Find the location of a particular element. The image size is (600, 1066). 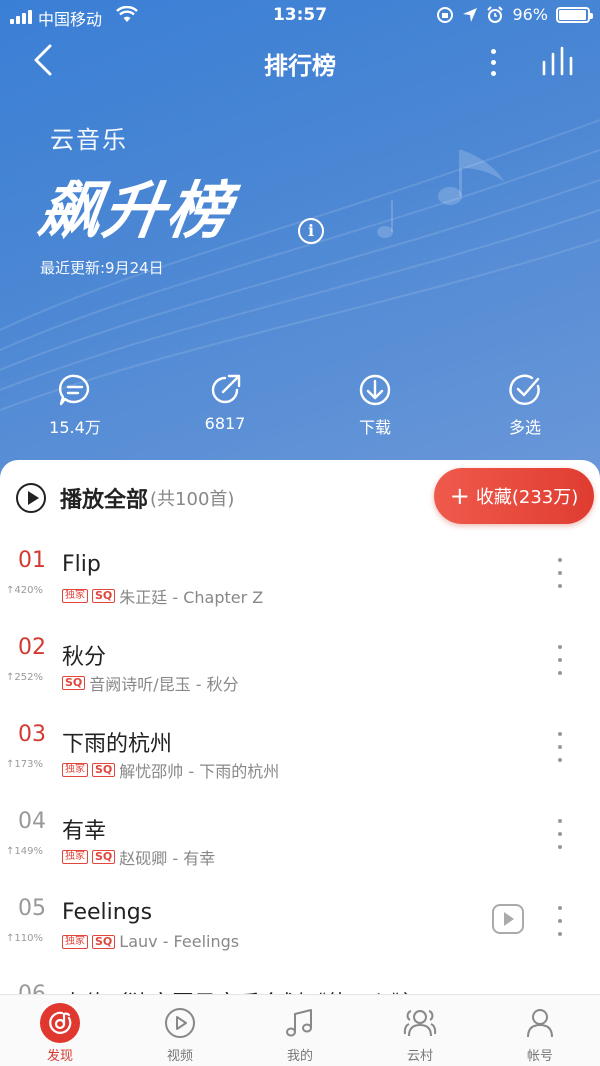

navigation-bar: 排行榜 is located at coordinates (300, 61).